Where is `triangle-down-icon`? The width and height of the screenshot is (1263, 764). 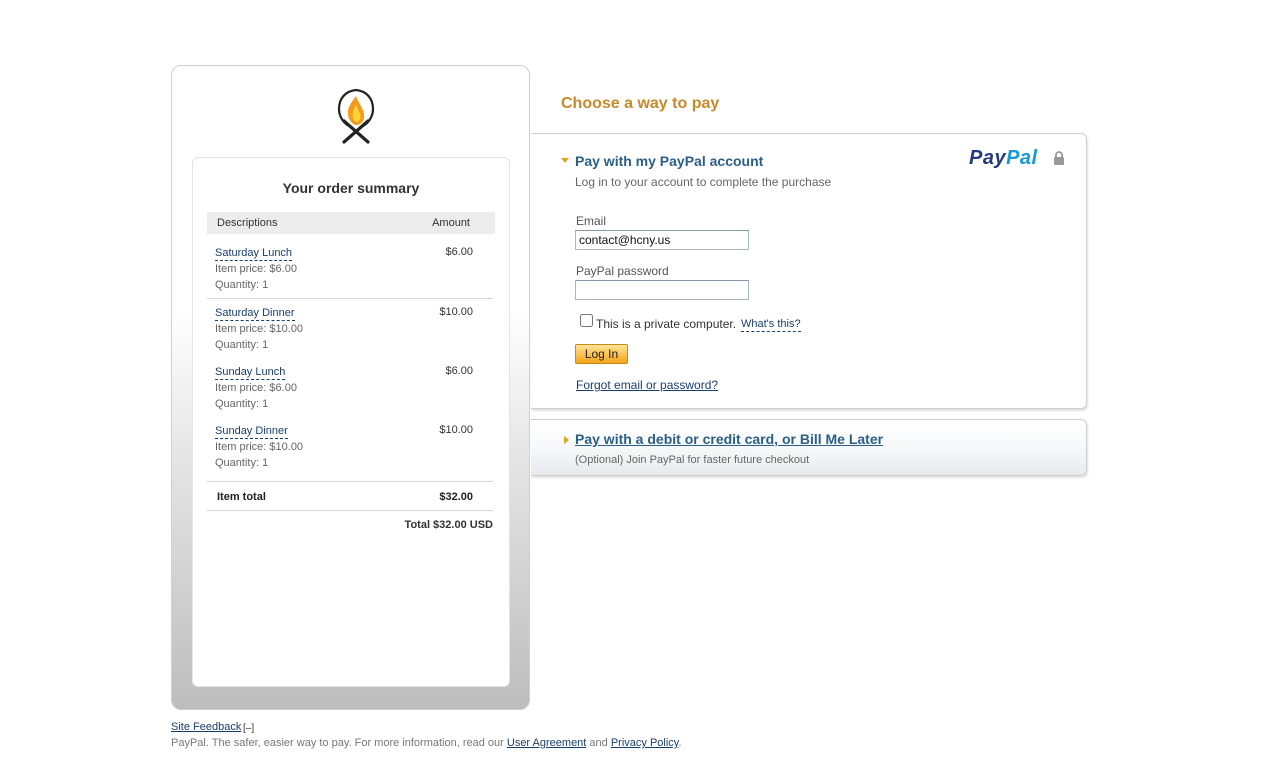
triangle-down-icon is located at coordinates (565, 160).